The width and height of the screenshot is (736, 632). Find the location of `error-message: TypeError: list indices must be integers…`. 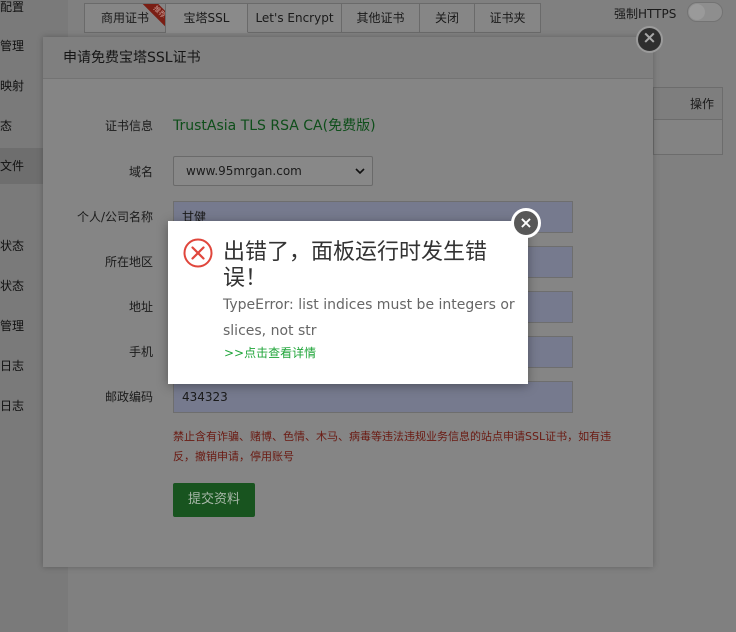

error-message: TypeError: list indices must be integers… is located at coordinates (369, 318).